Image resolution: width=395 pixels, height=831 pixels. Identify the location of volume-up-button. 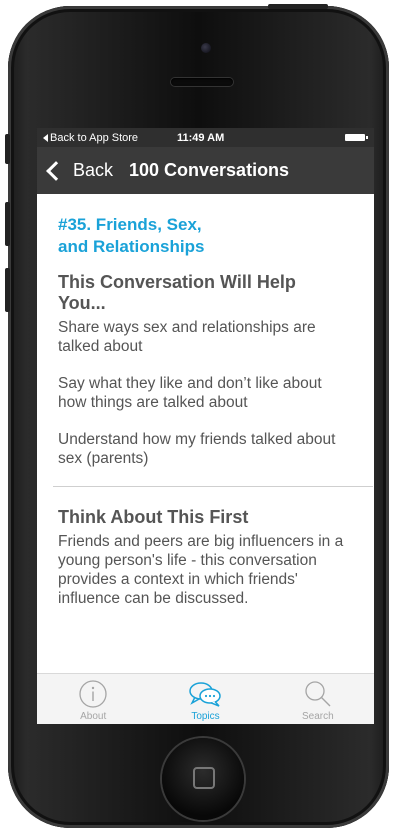
(7, 224).